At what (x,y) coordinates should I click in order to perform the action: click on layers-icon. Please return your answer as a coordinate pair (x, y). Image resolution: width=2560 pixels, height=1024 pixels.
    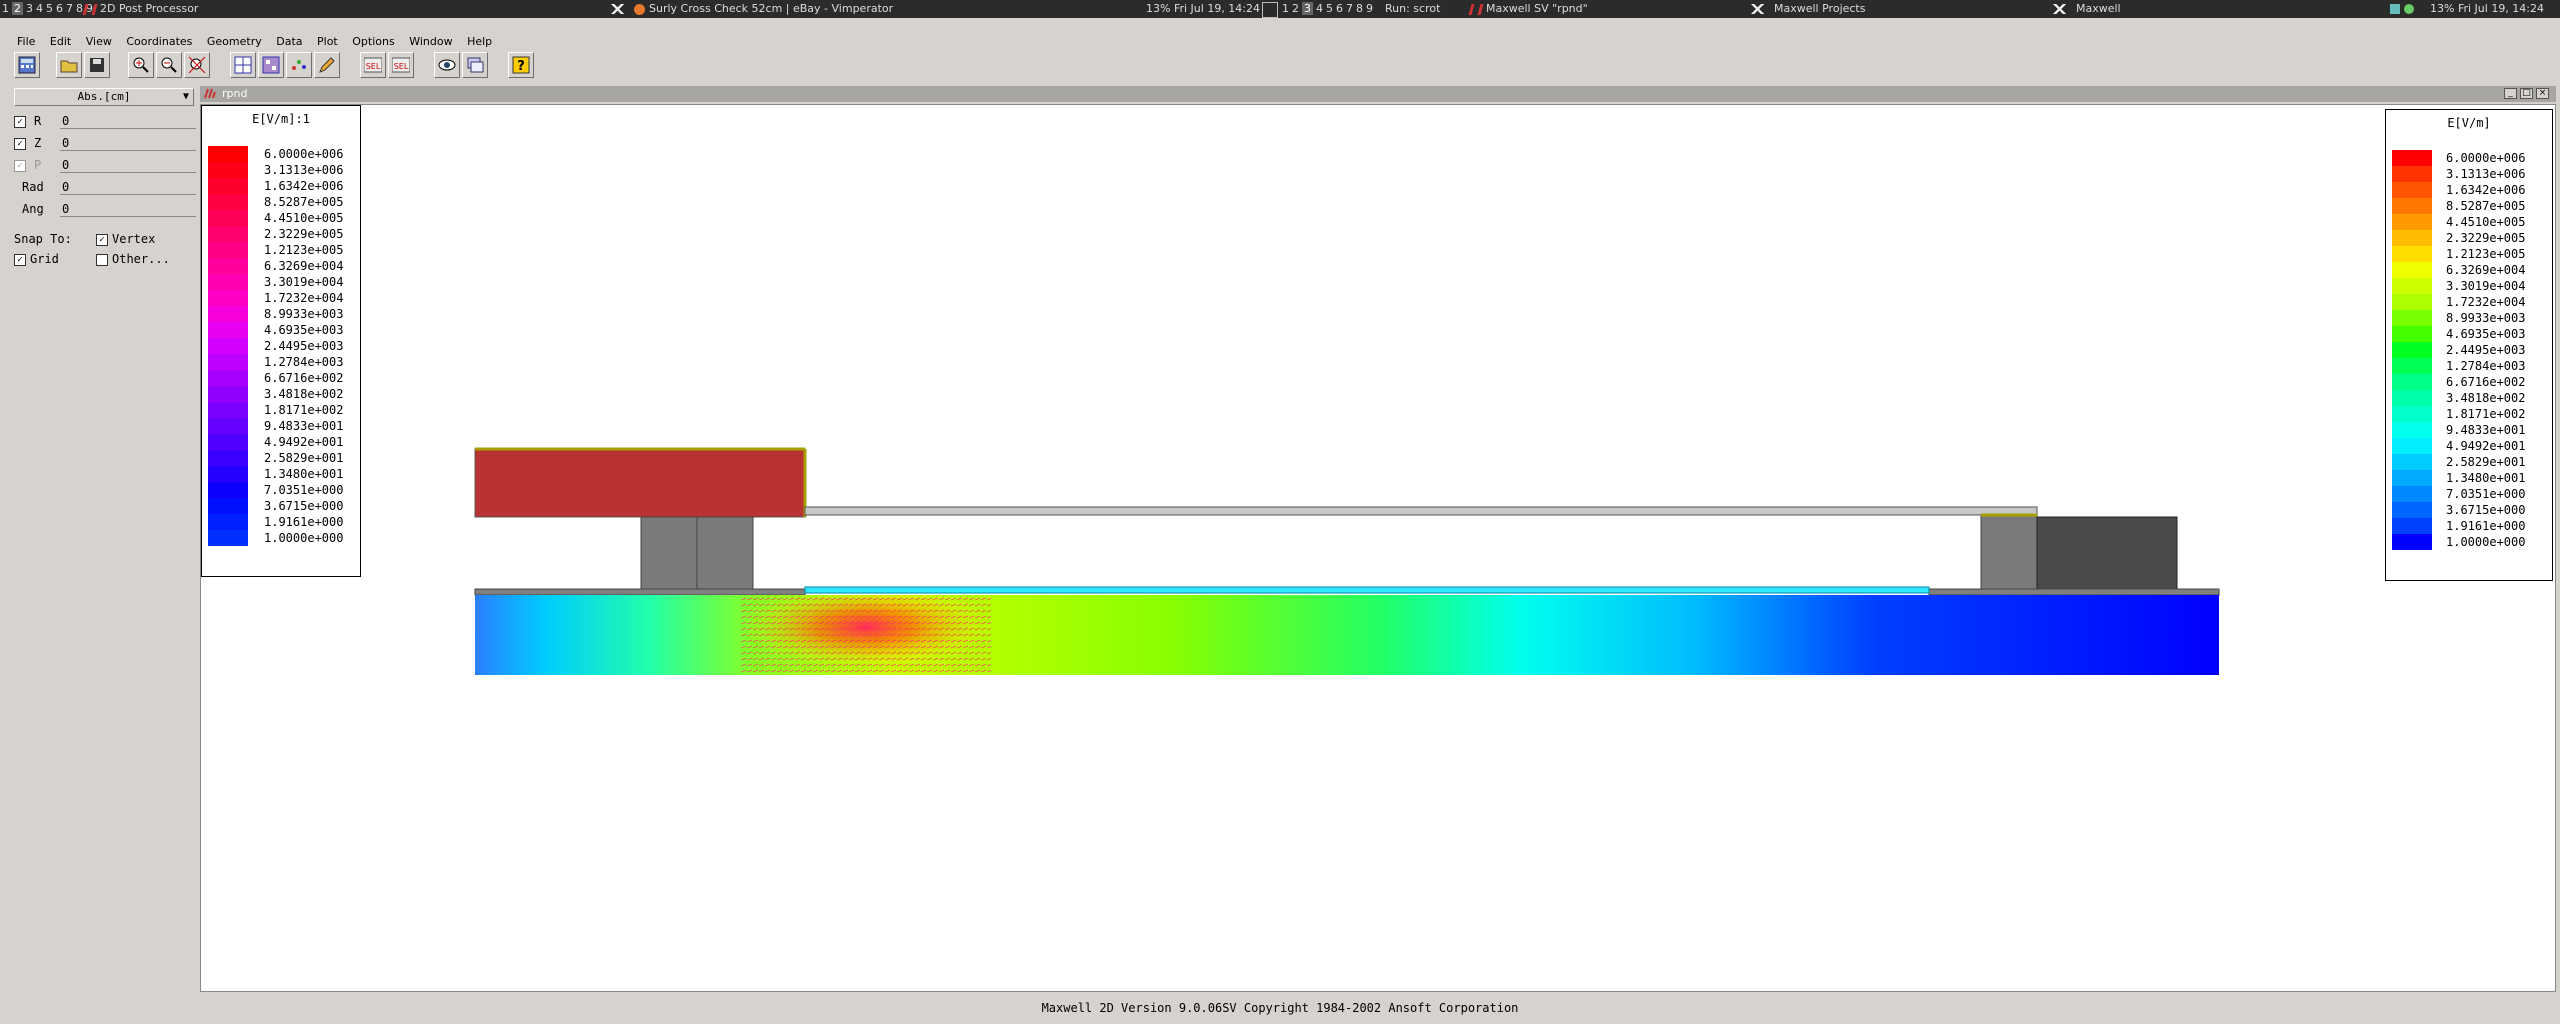
    Looking at the image, I should click on (475, 65).